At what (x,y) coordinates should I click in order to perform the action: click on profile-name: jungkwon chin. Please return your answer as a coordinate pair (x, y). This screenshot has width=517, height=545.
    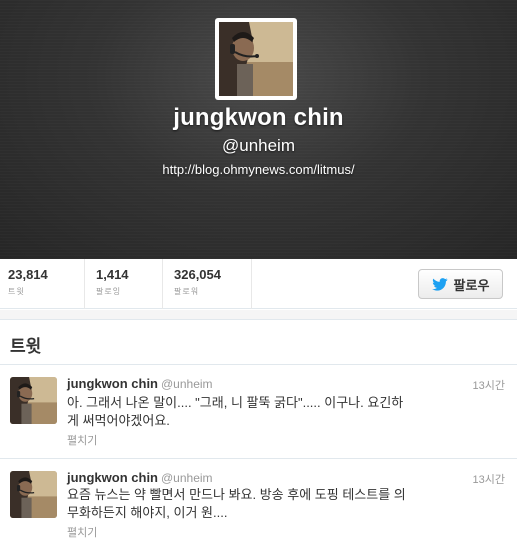
    Looking at the image, I should click on (258, 117).